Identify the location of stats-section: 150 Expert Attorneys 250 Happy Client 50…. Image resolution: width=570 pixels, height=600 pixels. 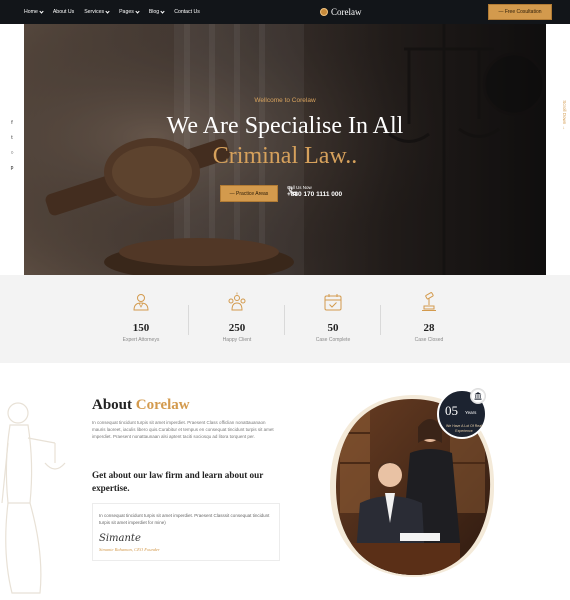
(285, 319).